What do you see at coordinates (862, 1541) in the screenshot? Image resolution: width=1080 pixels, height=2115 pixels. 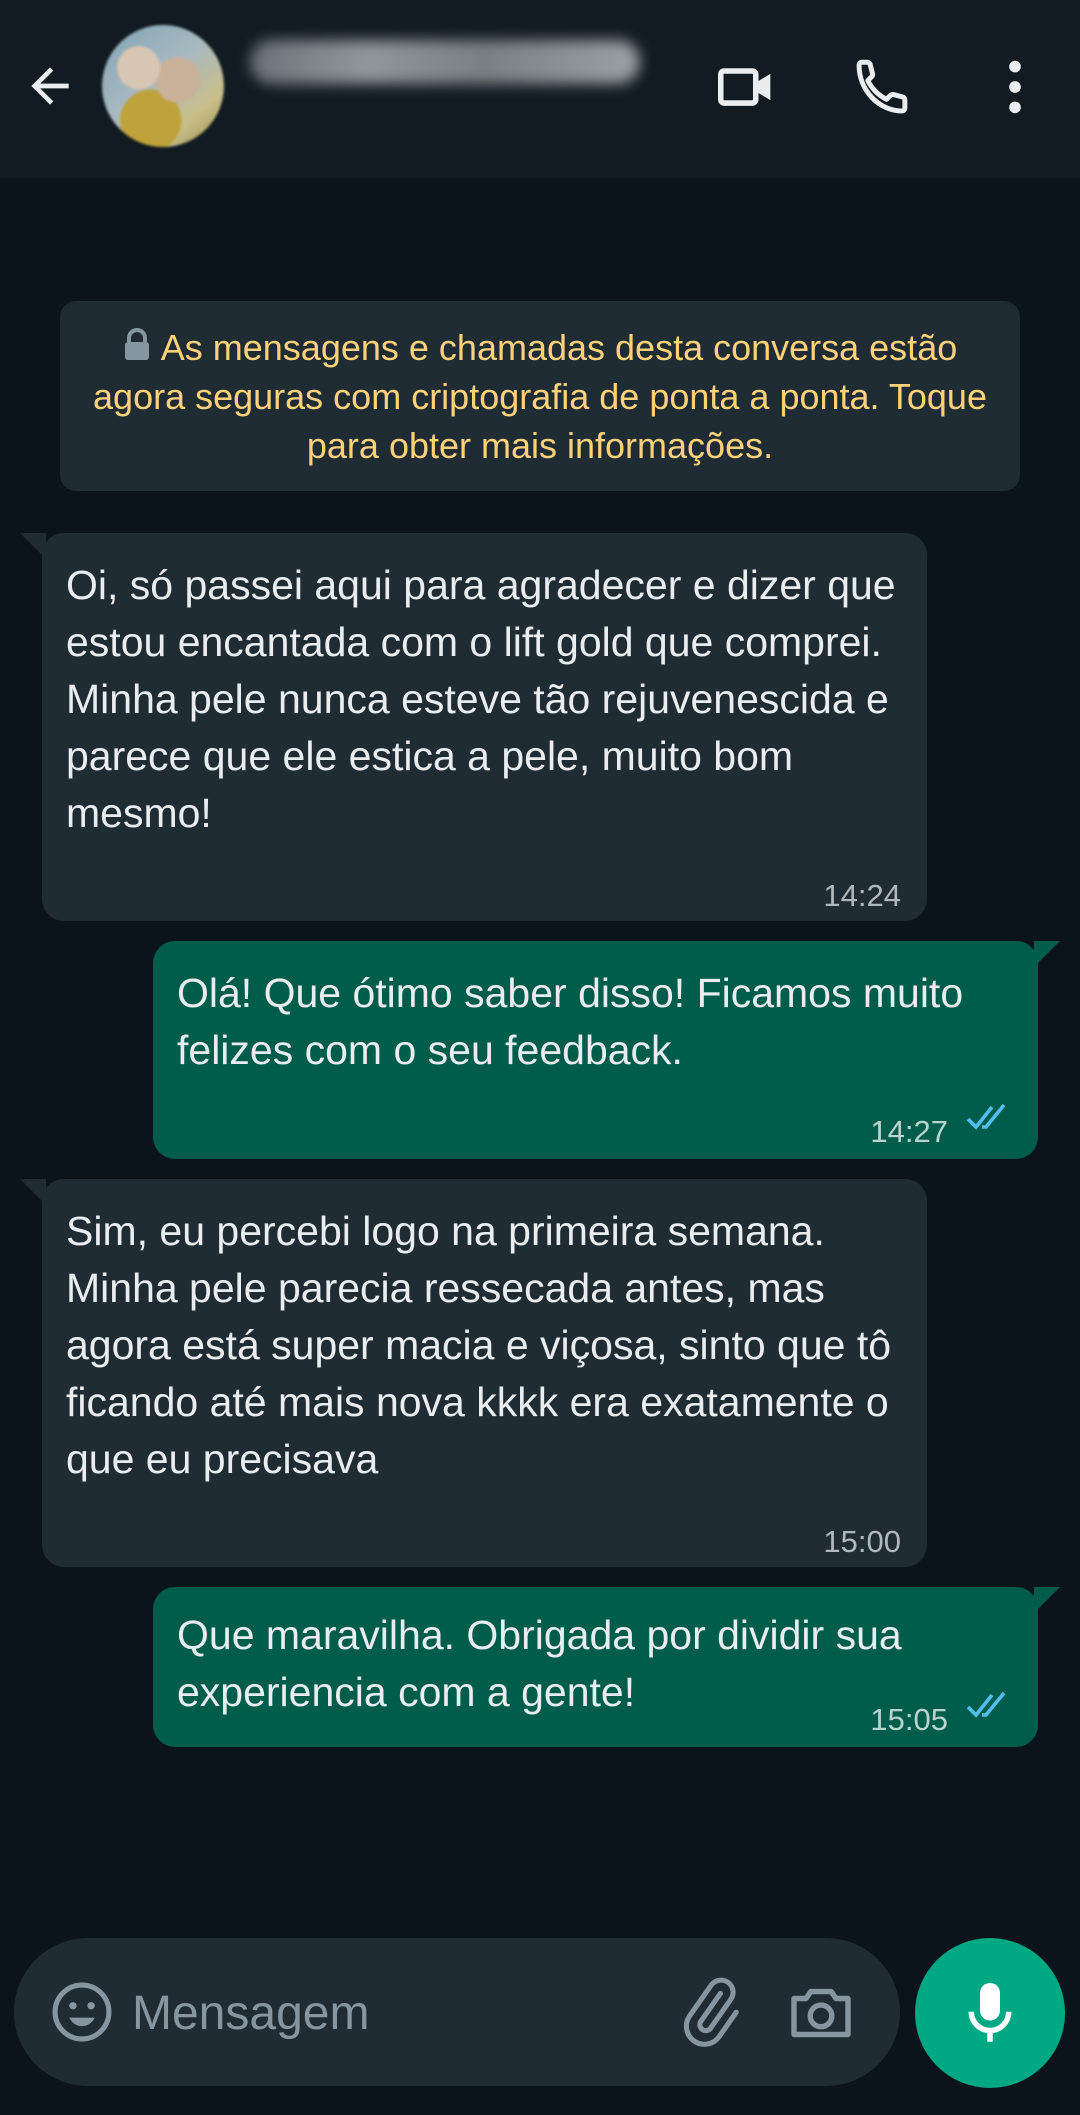 I see `message-time: 15:00` at bounding box center [862, 1541].